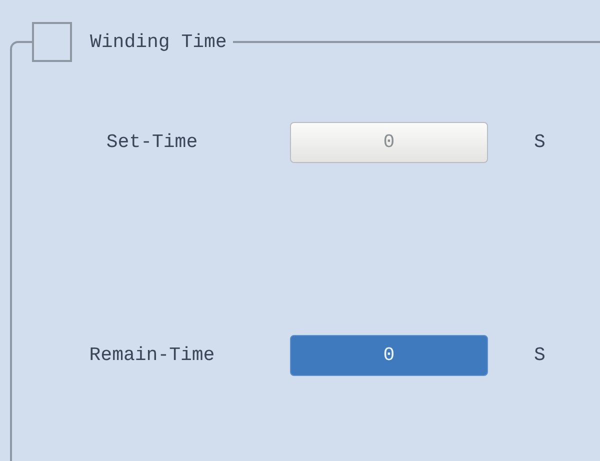  I want to click on field-label: Remain-Time, so click(152, 355).